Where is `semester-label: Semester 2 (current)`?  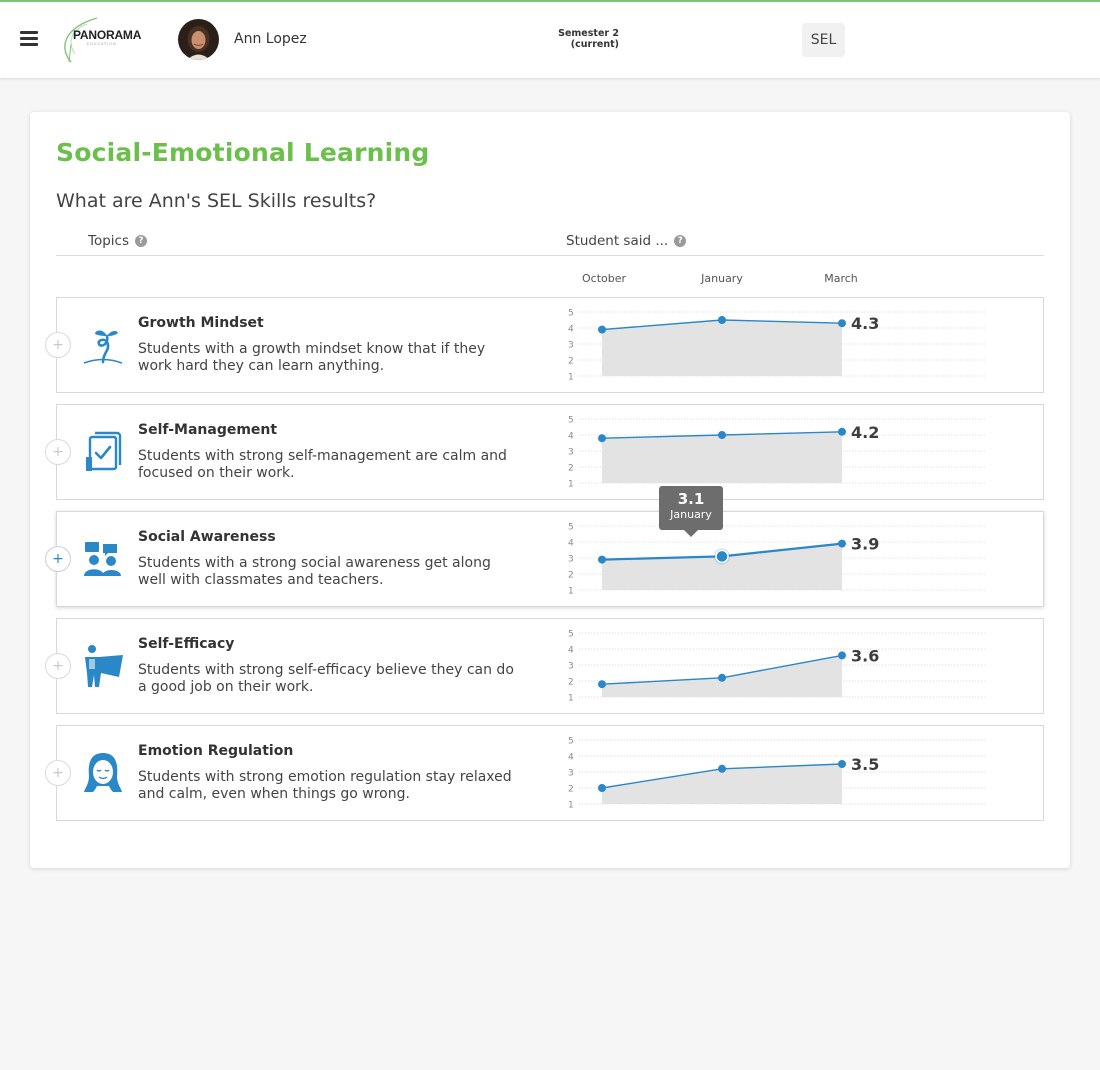
semester-label: Semester 2 (current) is located at coordinates (579, 39).